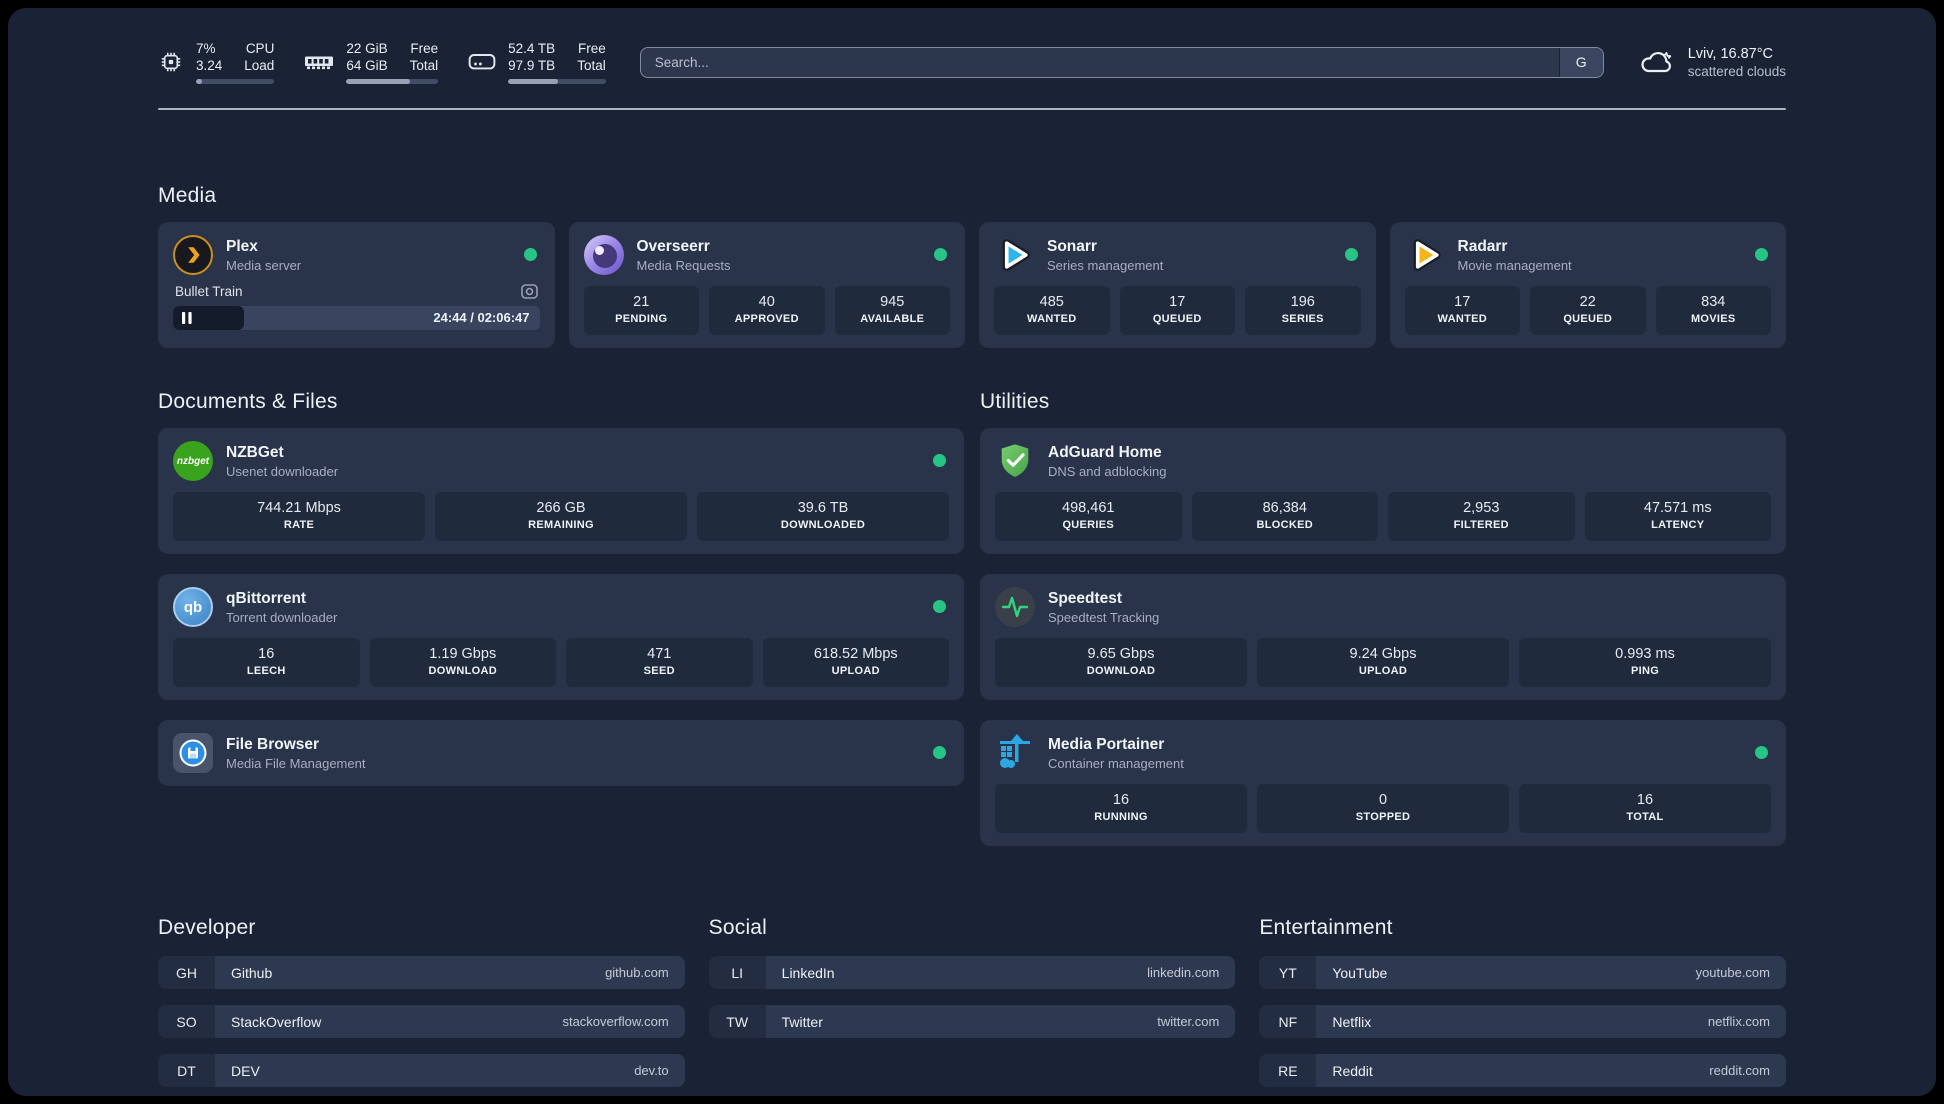 Image resolution: width=1944 pixels, height=1104 pixels. Describe the element at coordinates (482, 62) in the screenshot. I see `disk-icon` at that location.